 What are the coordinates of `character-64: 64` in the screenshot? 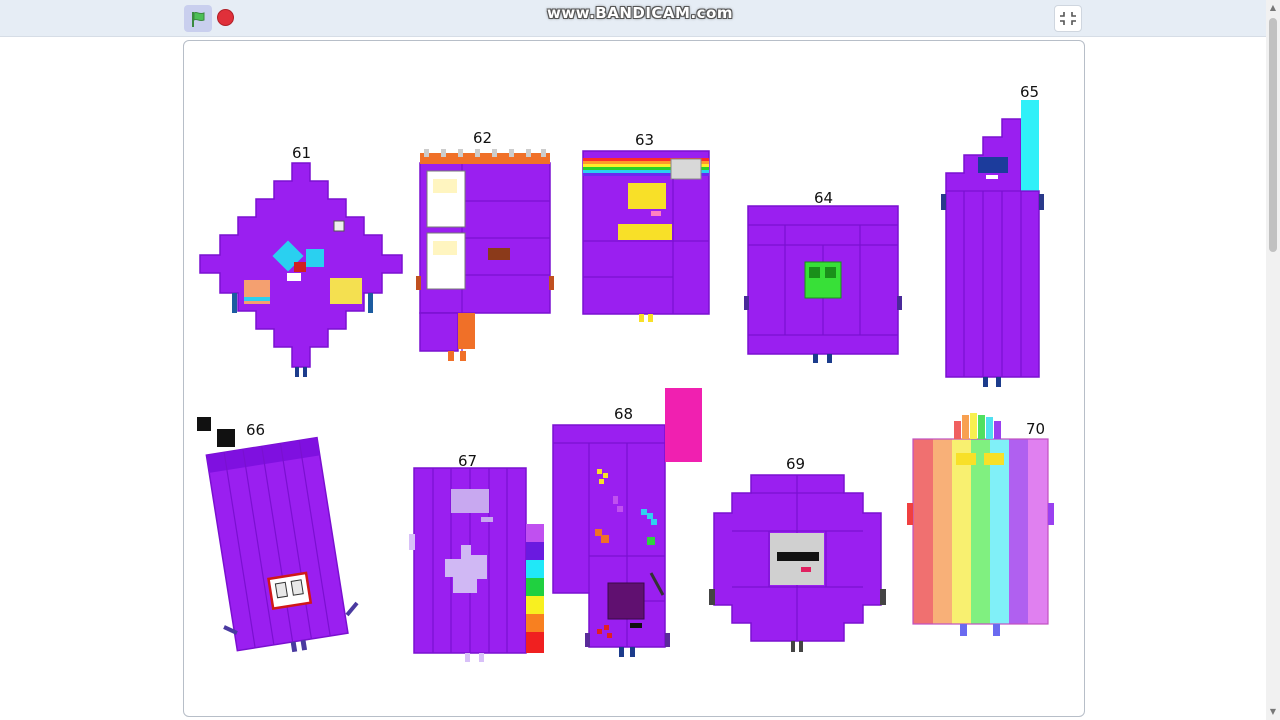 It's located at (823, 276).